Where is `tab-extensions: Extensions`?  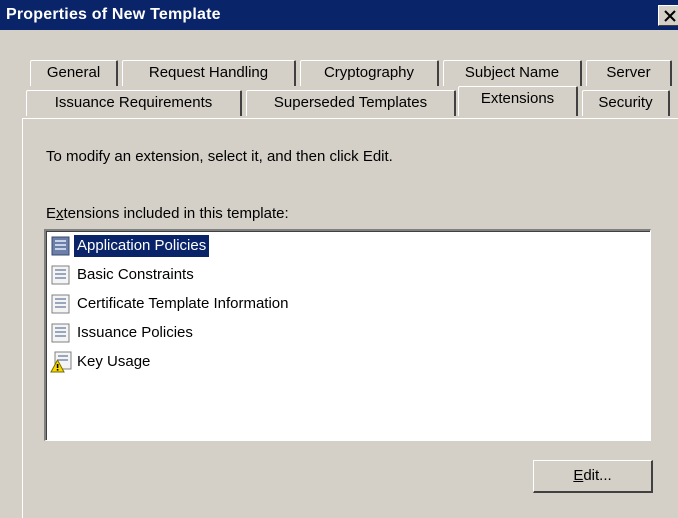
tab-extensions: Extensions is located at coordinates (518, 101).